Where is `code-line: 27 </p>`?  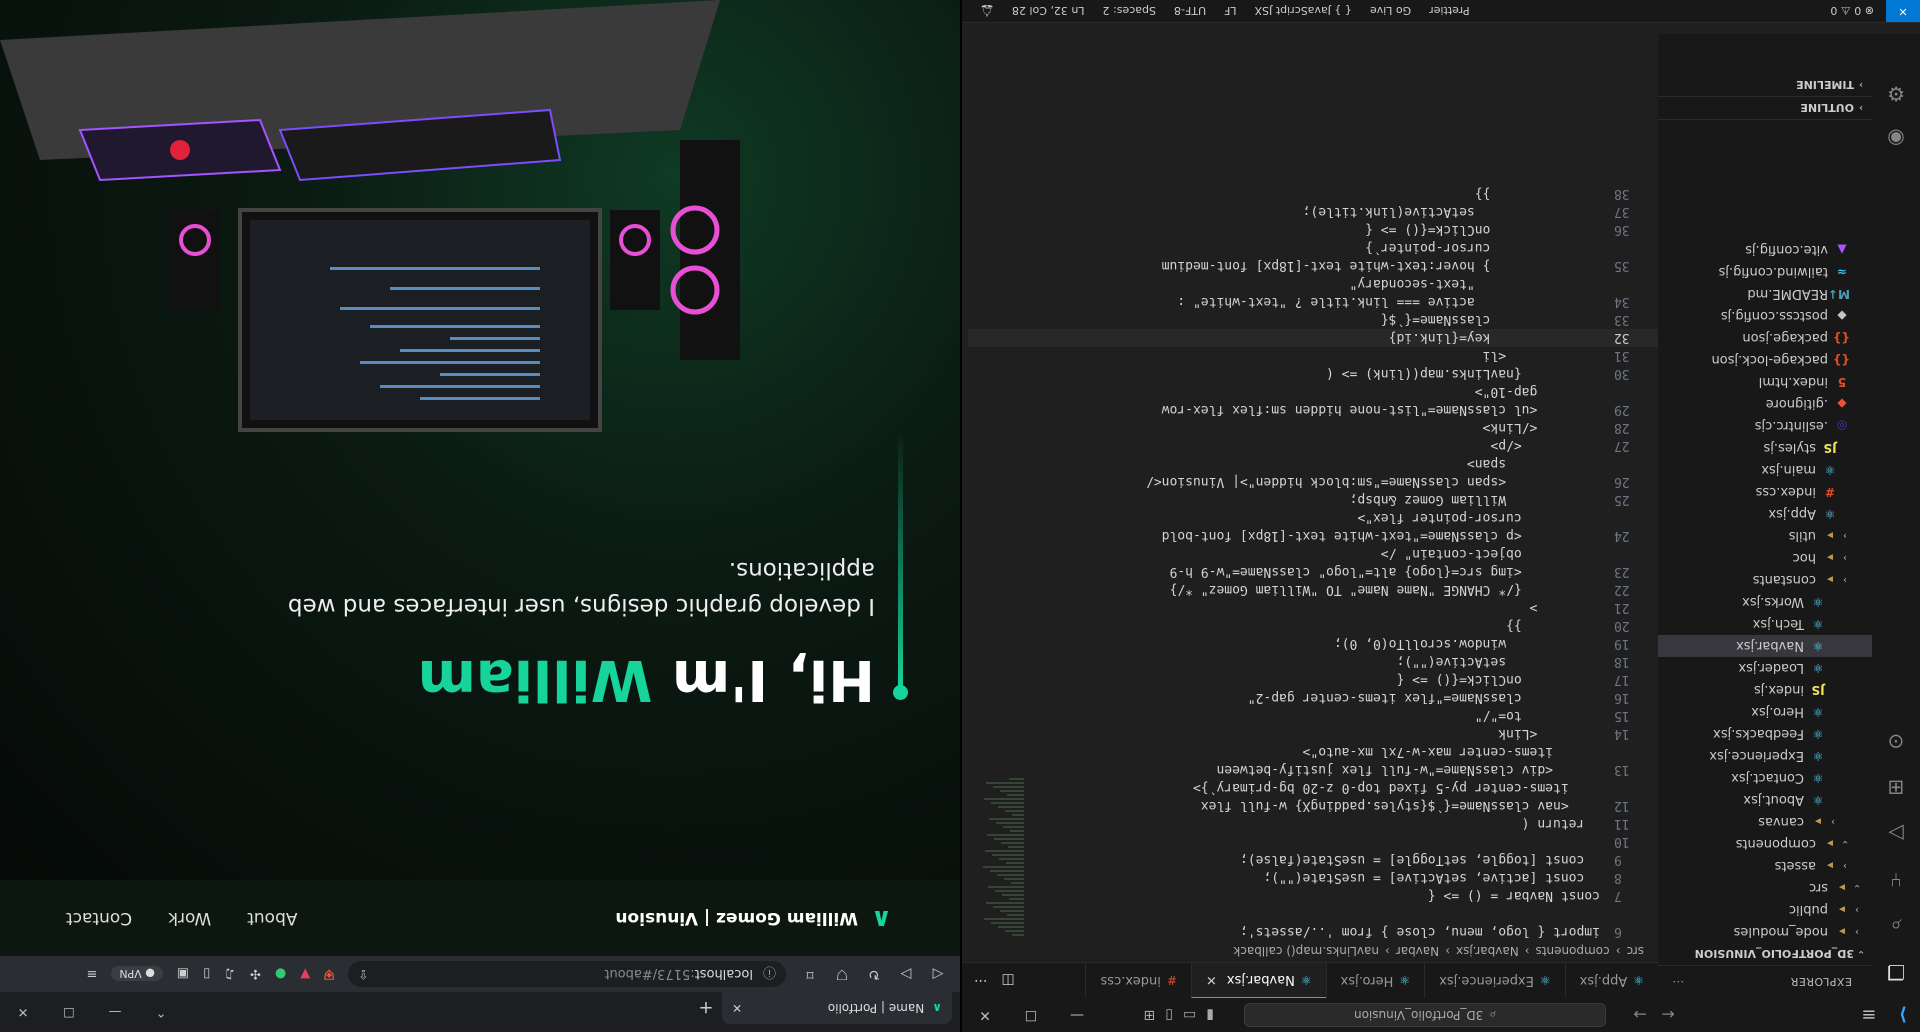
code-line: 27 </p> is located at coordinates (1313, 446).